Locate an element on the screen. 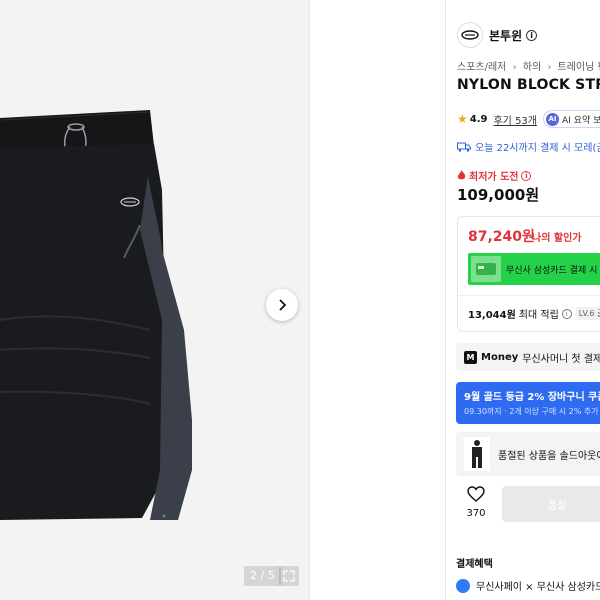 This screenshot has height=600, width=600. delivery-info: 오늘 22시까지 결제 시 모레(금 is located at coordinates (528, 146).